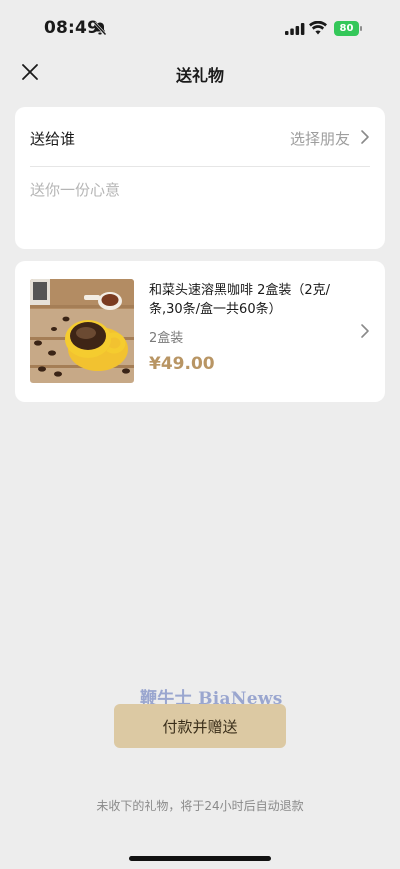 This screenshot has width=400, height=869. Describe the element at coordinates (200, 858) in the screenshot. I see `home-indicator` at that location.